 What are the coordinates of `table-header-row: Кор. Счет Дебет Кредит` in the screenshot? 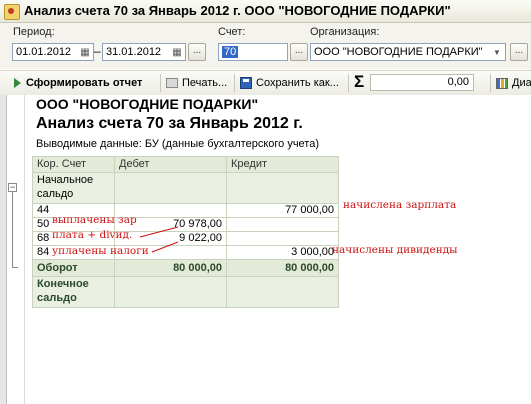 It's located at (185, 164).